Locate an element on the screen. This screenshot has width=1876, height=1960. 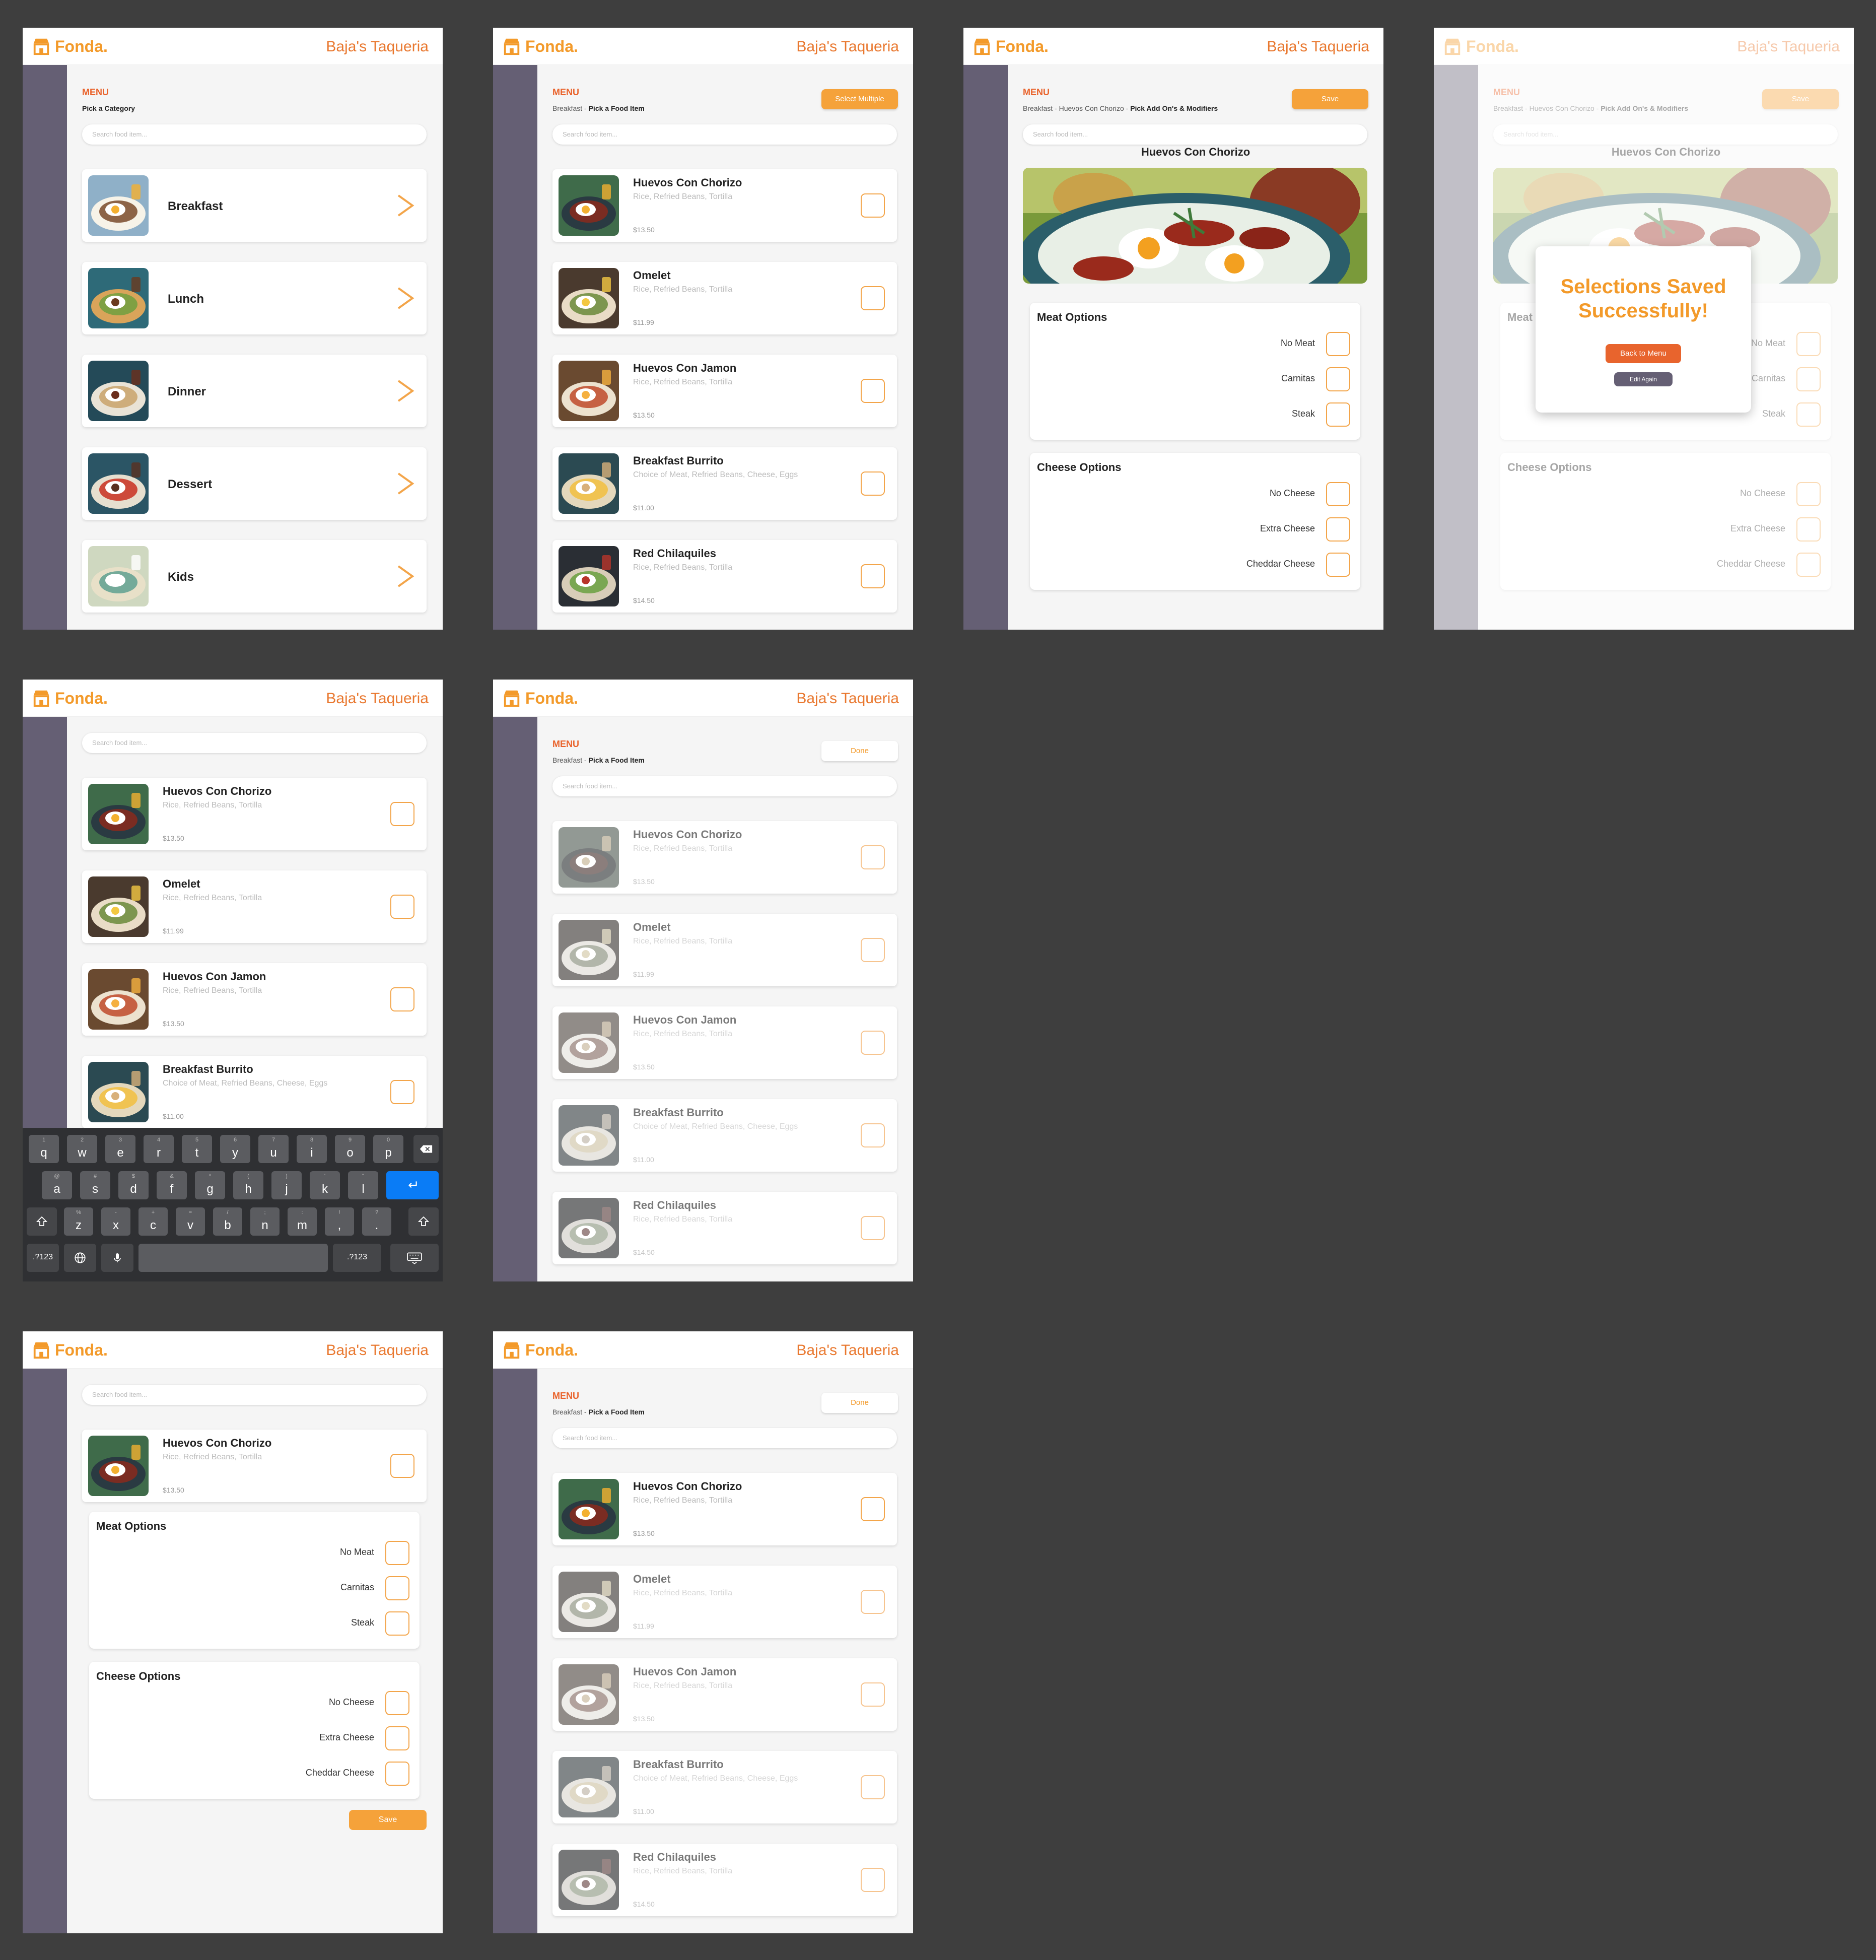
hide-keyboard-key is located at coordinates (414, 1258).